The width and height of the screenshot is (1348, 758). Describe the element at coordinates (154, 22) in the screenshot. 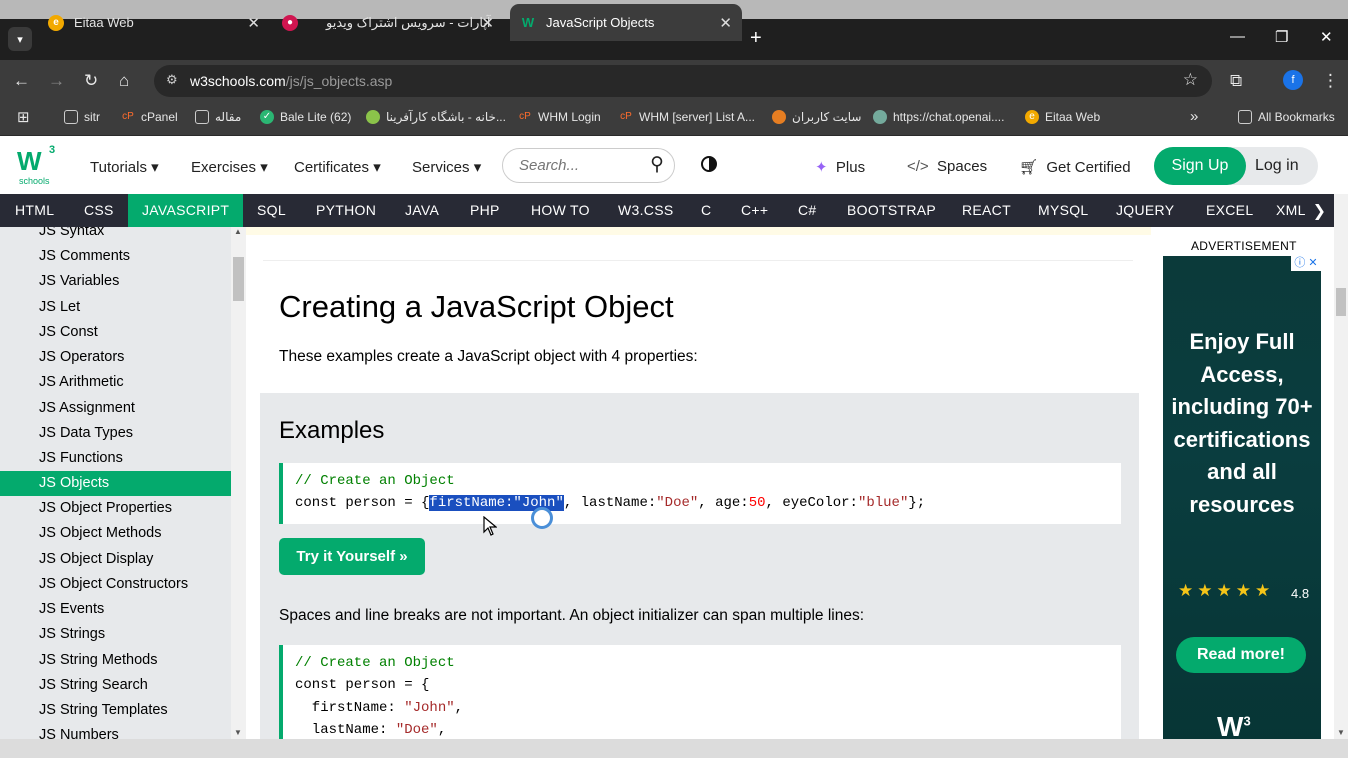

I see `tab-eitaa: e Eitaa Web ✕` at that location.